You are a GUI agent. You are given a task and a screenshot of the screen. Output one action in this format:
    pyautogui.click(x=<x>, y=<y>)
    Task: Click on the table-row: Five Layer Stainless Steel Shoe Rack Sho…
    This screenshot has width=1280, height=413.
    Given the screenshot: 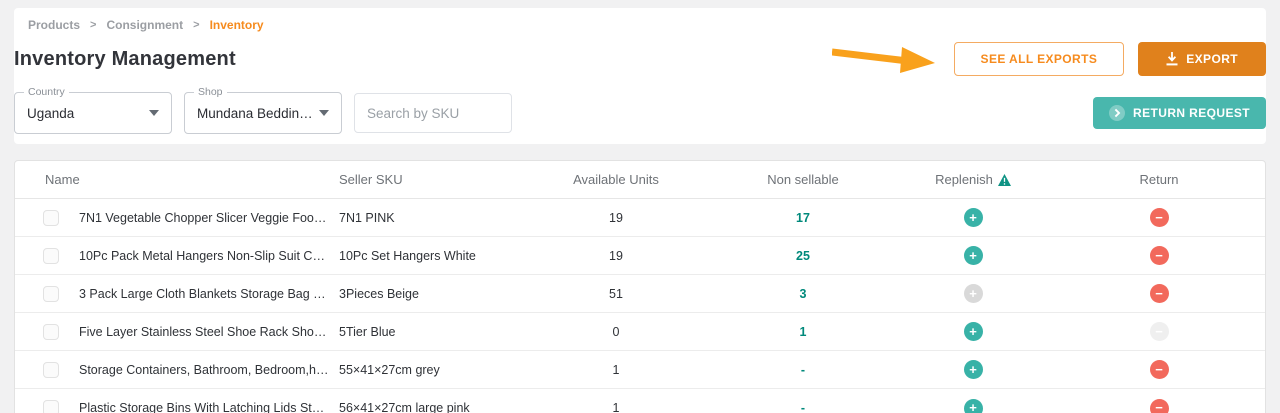 What is the action you would take?
    pyautogui.click(x=640, y=332)
    